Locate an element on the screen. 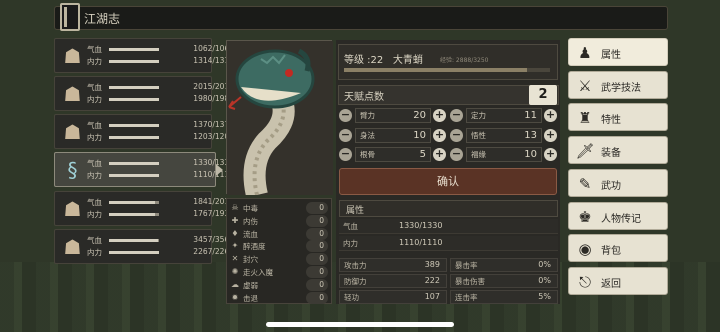 The height and width of the screenshot is (332, 720). status-effects-list: ☠ 中毒 0 ✚ 内伤 0 ♦ 流血 0 ✦ 醉酒度 0 ✕ 封穴 0 ✺ 走火入魔 0 ☁ 虚弱 0 ✹ 击退 0 is located at coordinates (279, 251).